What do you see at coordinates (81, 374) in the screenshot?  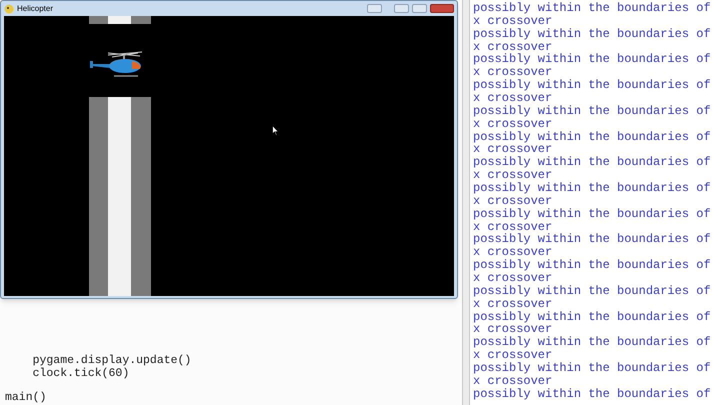 I see `code-line: clock.tick(60)` at bounding box center [81, 374].